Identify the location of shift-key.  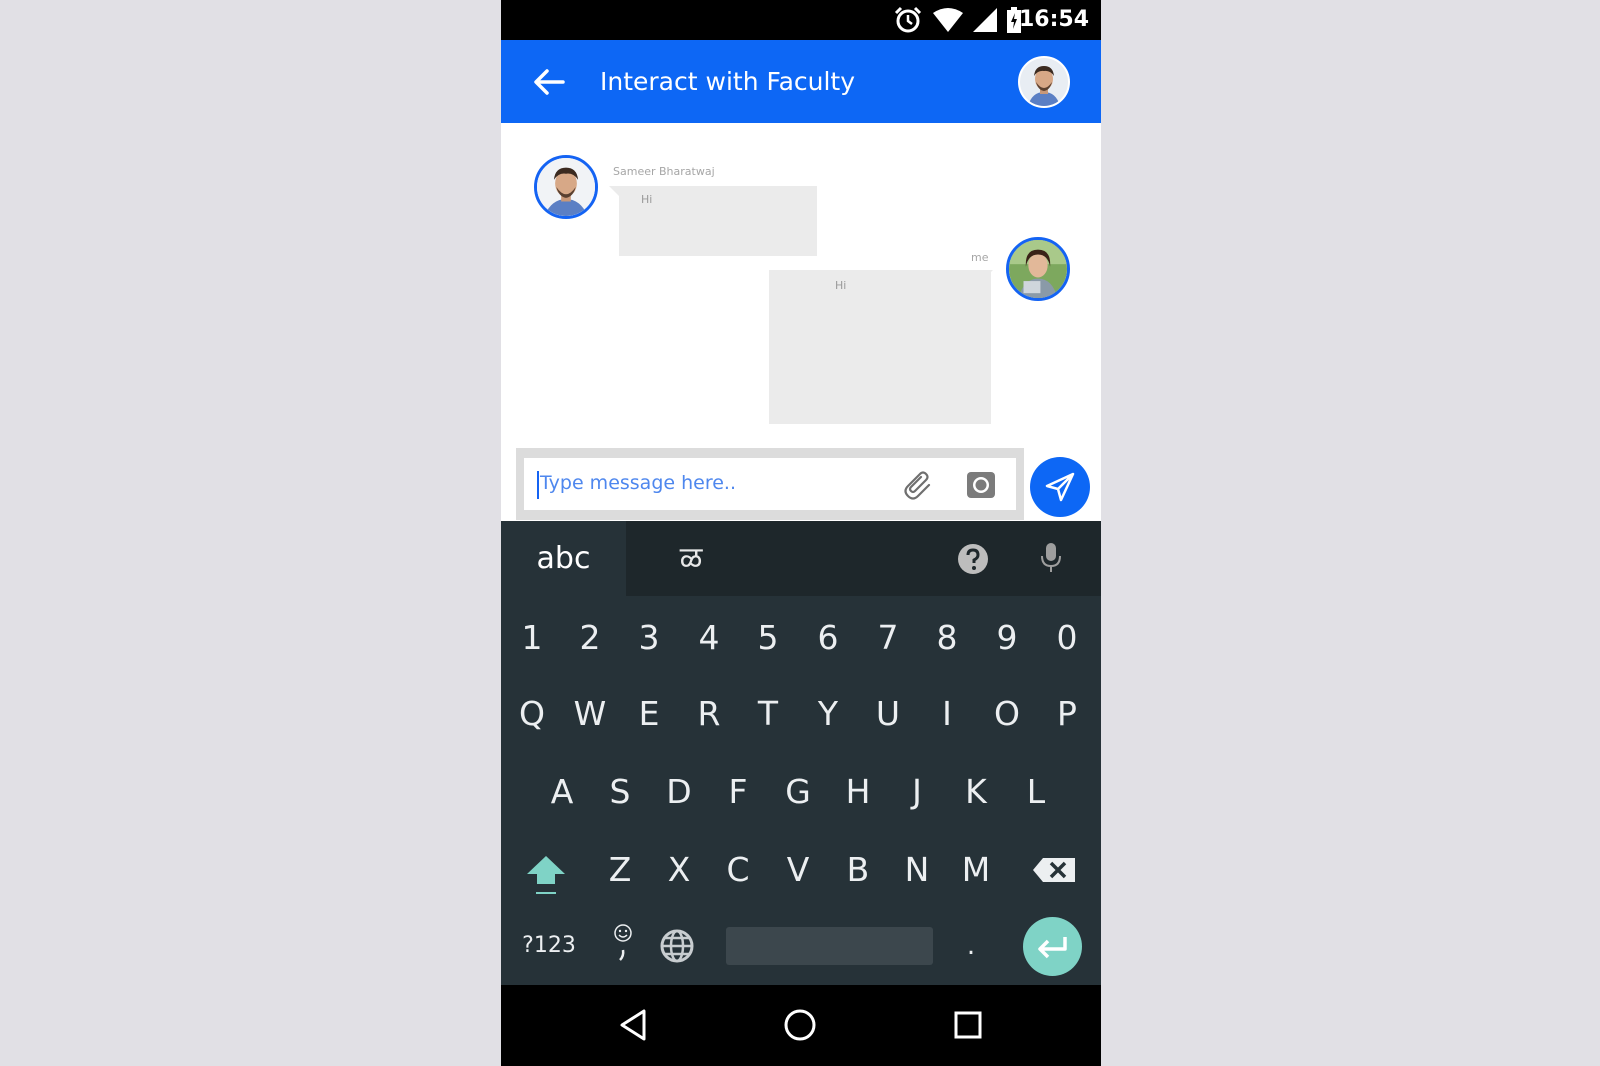
(546, 870).